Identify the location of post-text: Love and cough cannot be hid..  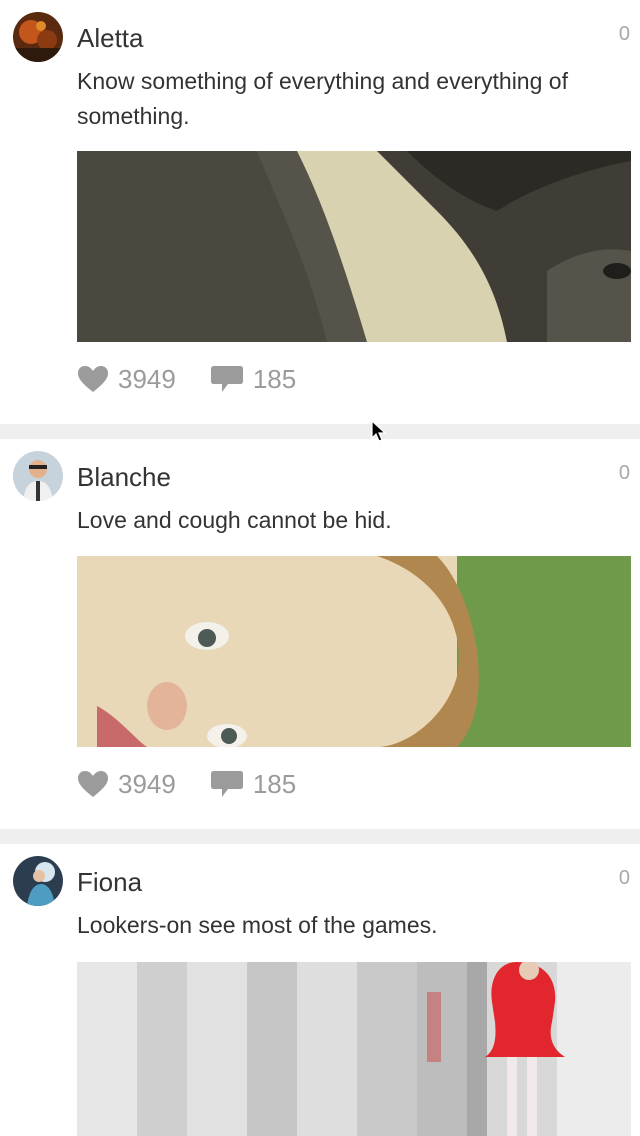
(234, 520).